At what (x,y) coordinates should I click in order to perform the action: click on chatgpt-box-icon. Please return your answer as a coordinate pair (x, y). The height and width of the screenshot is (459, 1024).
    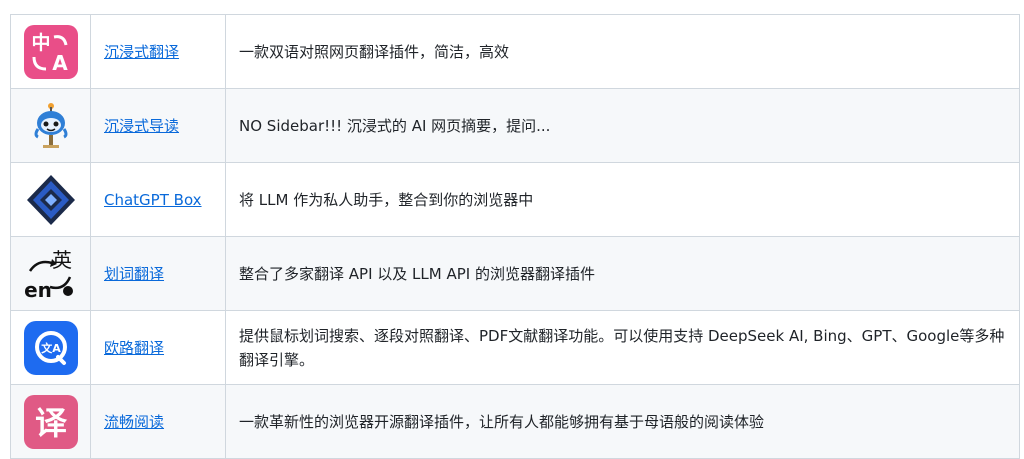
    Looking at the image, I should click on (51, 200).